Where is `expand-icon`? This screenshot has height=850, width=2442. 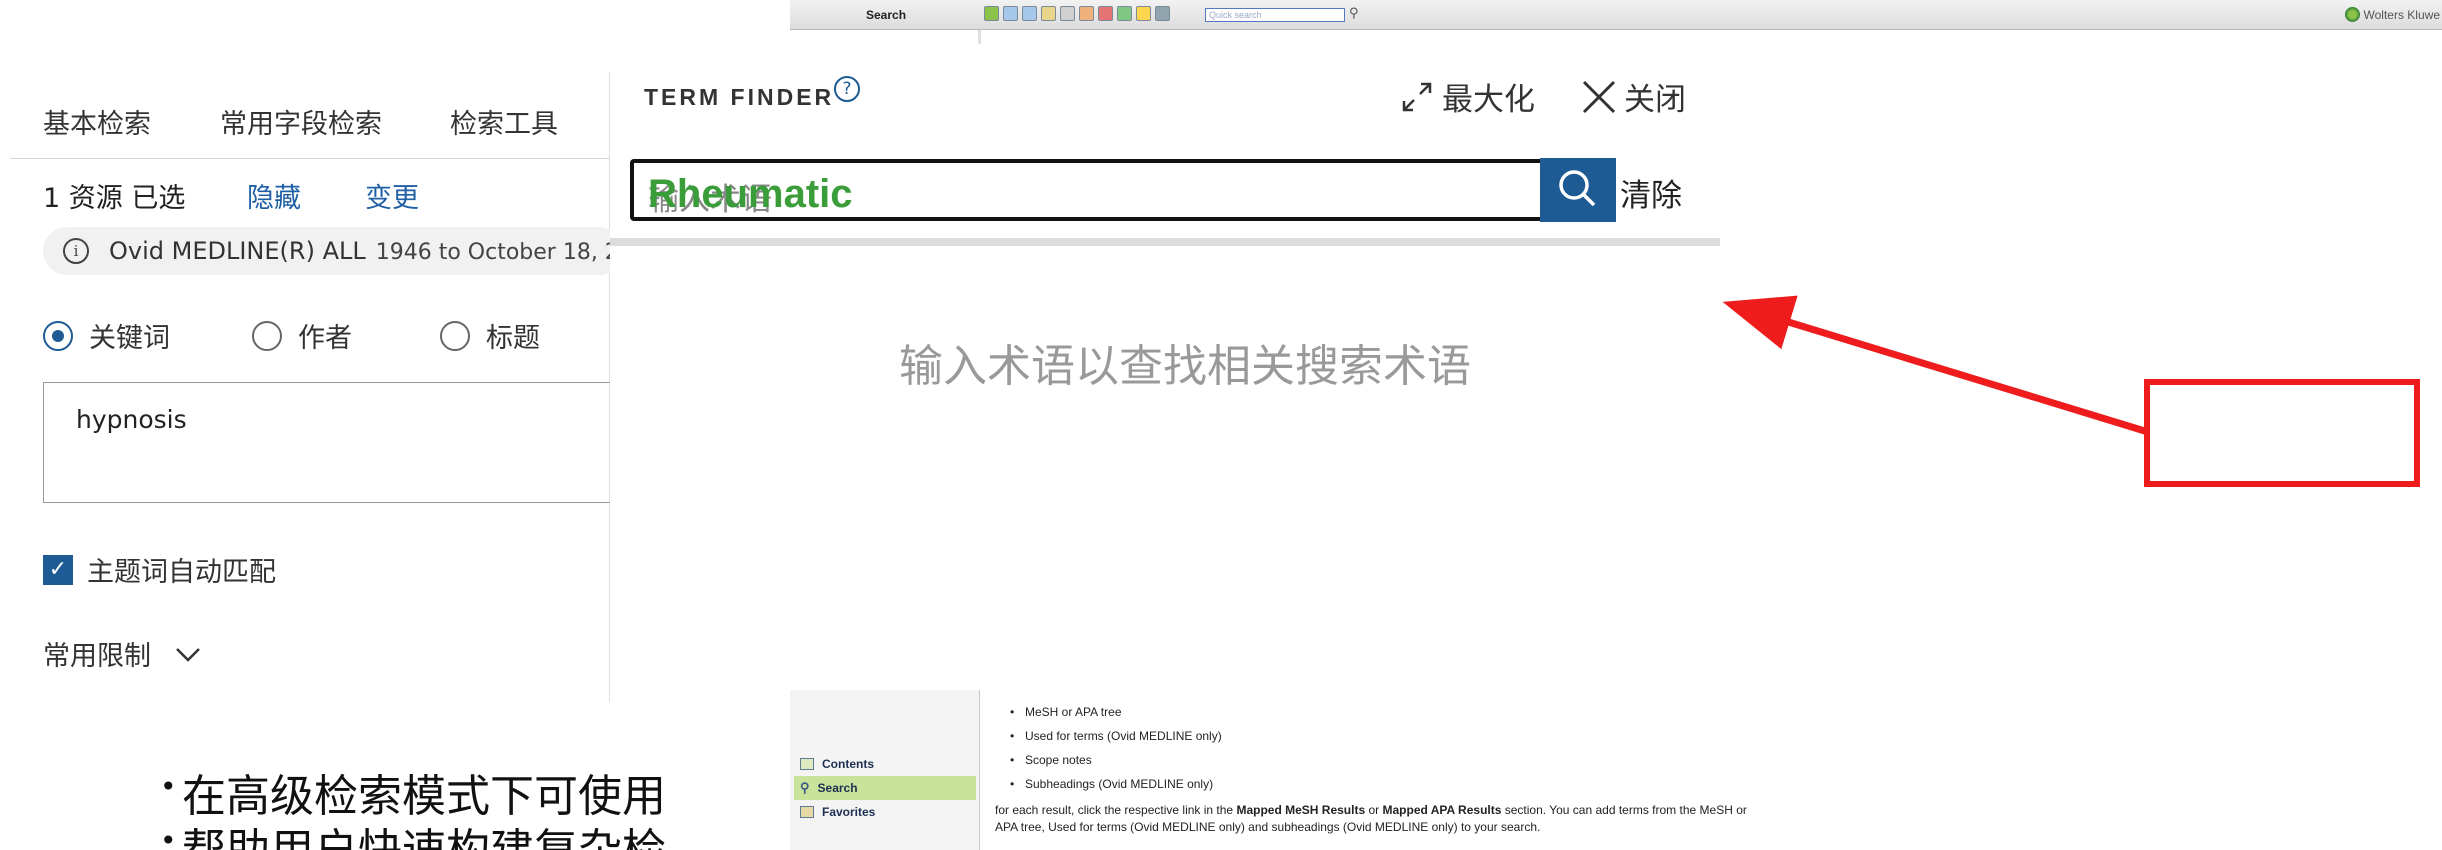
expand-icon is located at coordinates (1417, 96).